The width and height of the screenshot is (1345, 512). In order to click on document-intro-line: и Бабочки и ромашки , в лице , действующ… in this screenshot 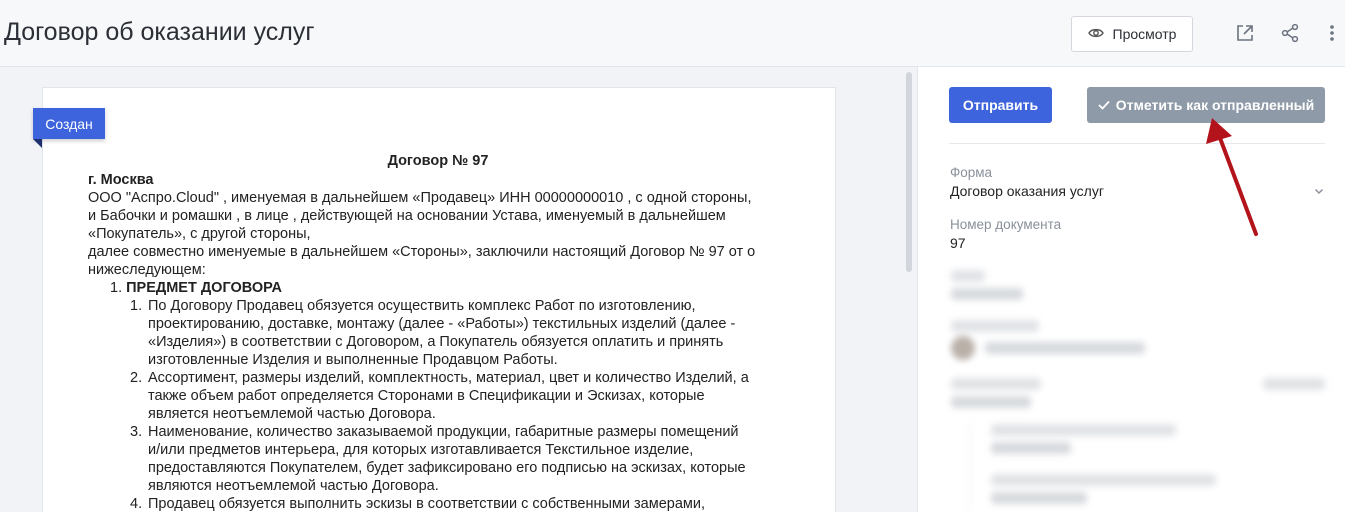, I will do `click(407, 216)`.